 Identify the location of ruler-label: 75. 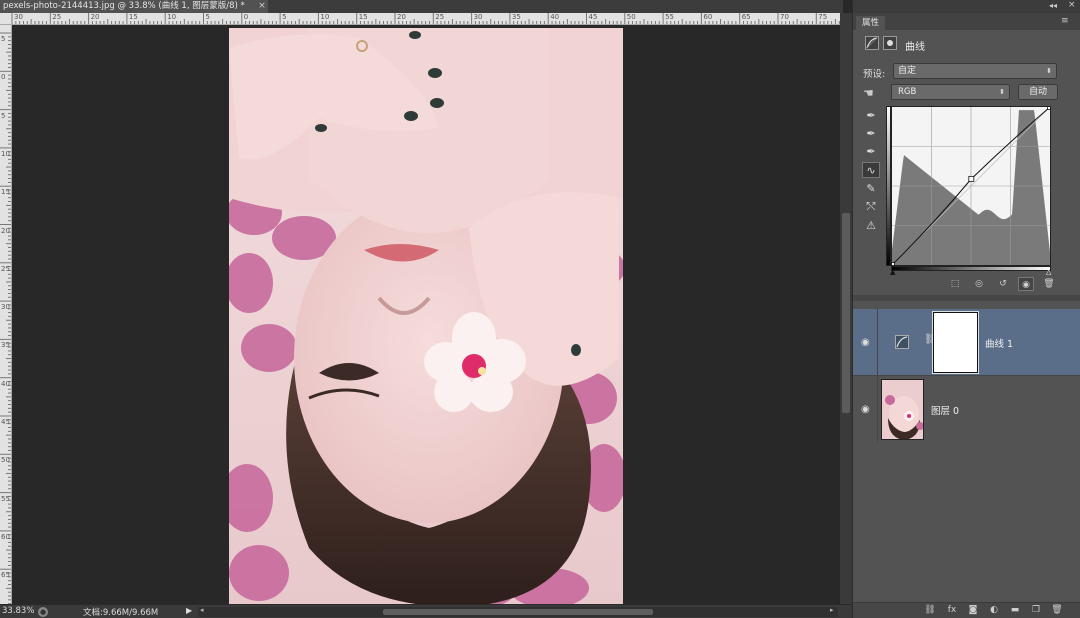
(823, 17).